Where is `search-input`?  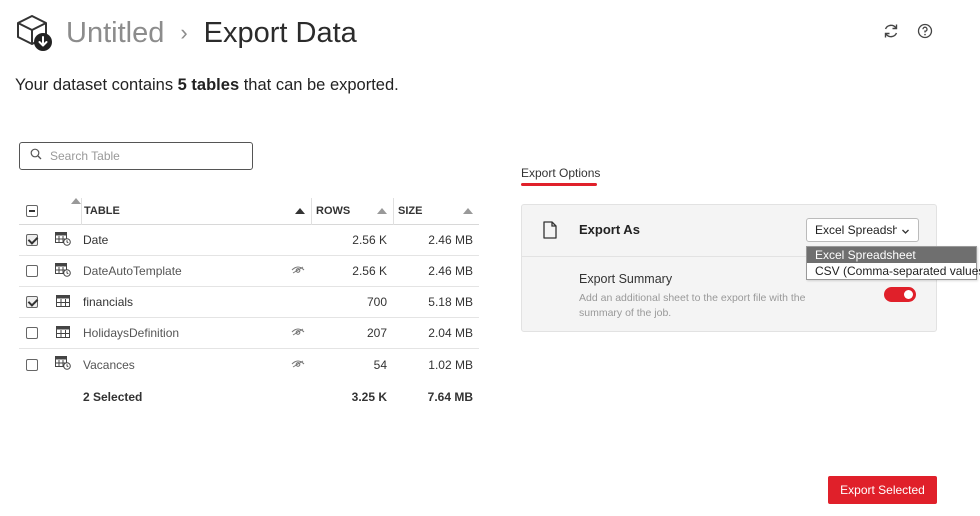 search-input is located at coordinates (140, 156).